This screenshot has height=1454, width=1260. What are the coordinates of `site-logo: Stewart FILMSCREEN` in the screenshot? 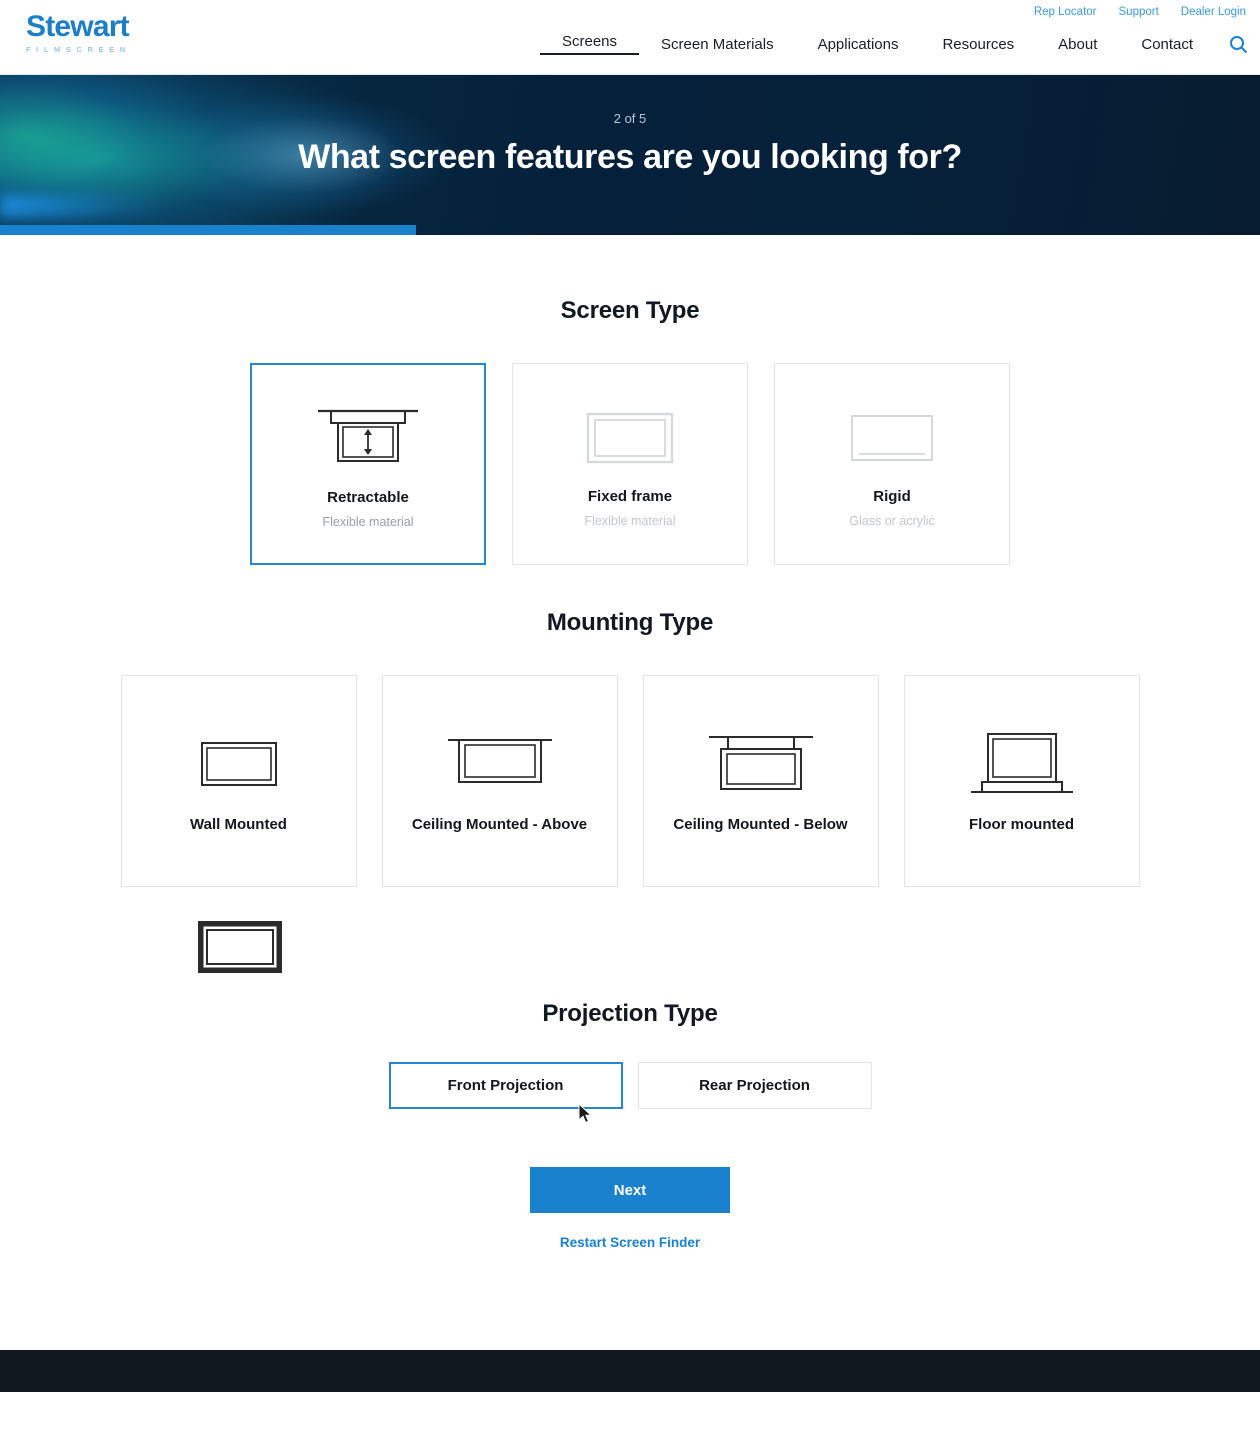 It's located at (106, 32).